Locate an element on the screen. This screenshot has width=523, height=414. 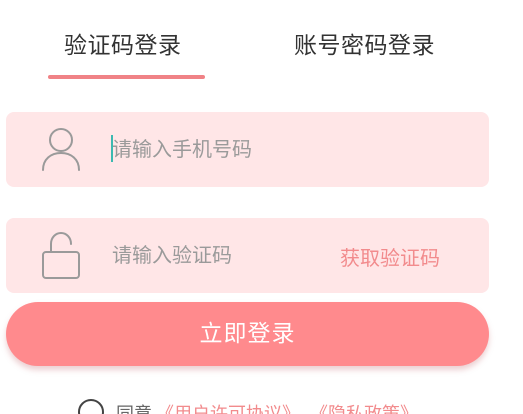
login-button: 立即登录 is located at coordinates (247, 334).